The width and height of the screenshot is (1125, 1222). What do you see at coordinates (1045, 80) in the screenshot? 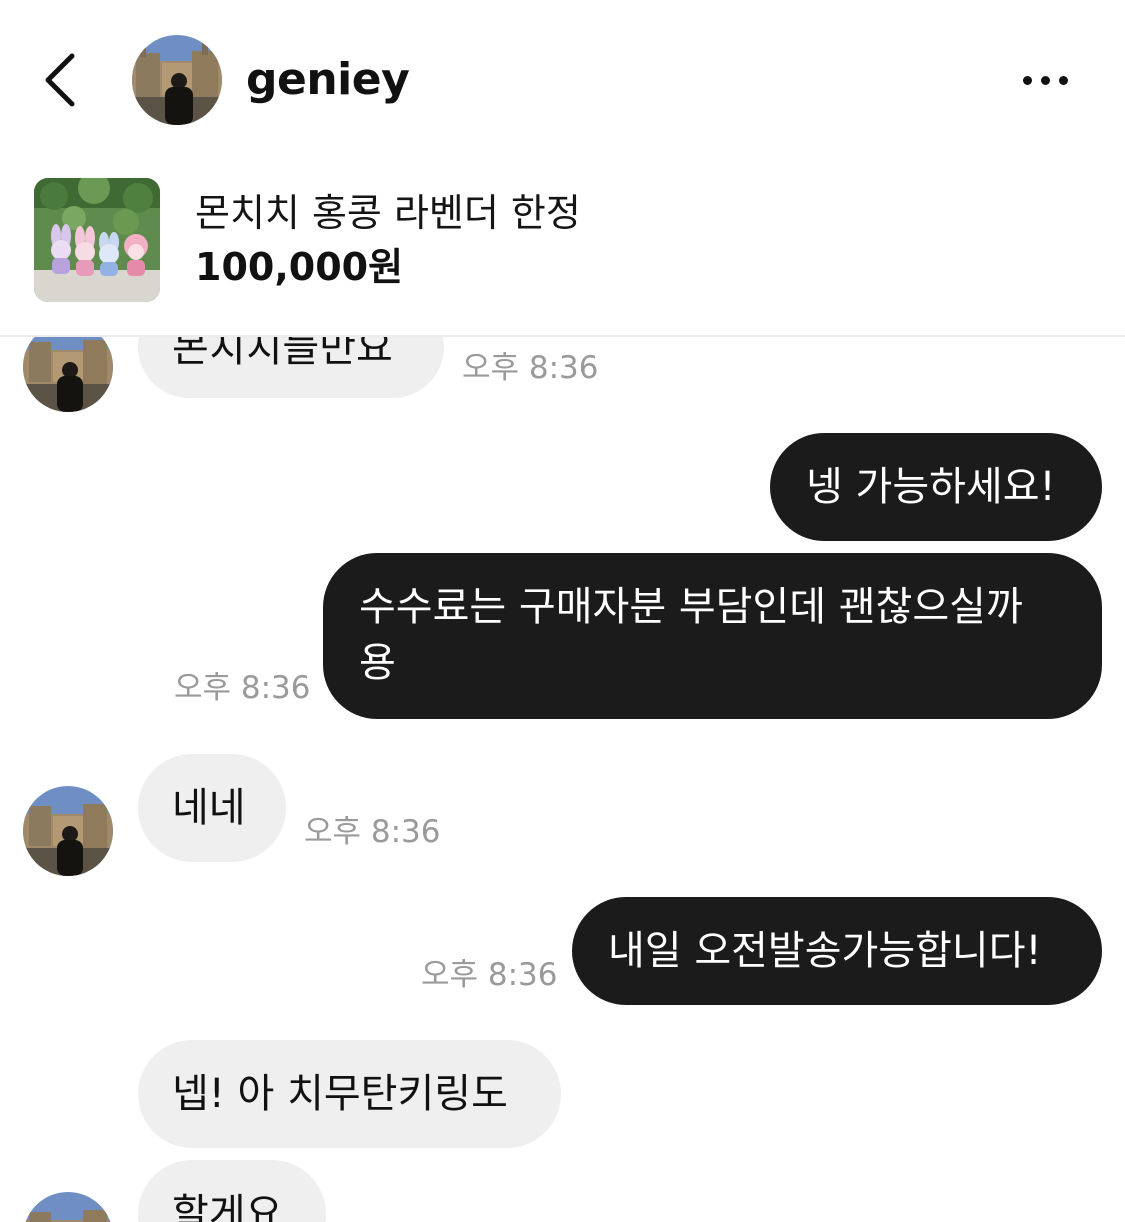
I see `more-options-button` at bounding box center [1045, 80].